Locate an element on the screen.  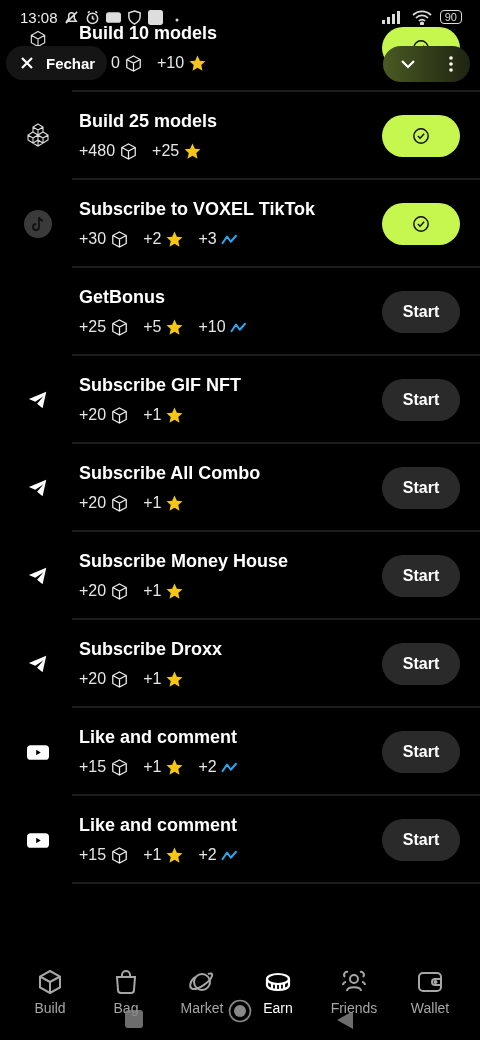
shield-icon is located at coordinates (134, 17).